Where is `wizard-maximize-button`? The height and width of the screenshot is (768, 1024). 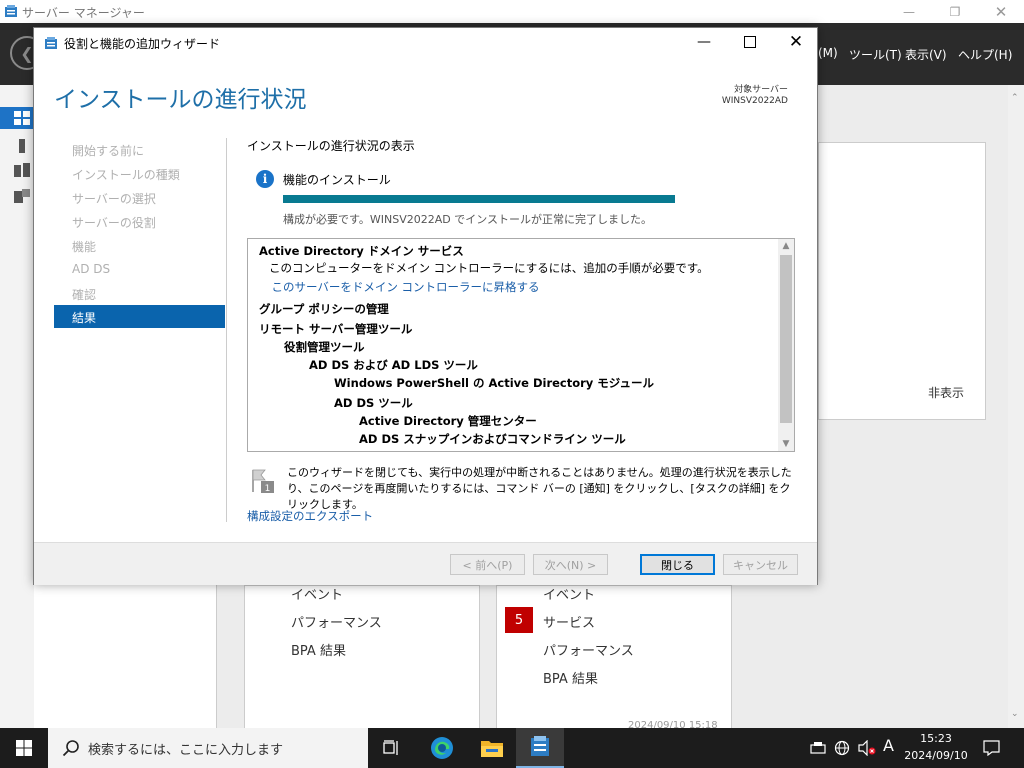
wizard-maximize-button is located at coordinates (750, 42).